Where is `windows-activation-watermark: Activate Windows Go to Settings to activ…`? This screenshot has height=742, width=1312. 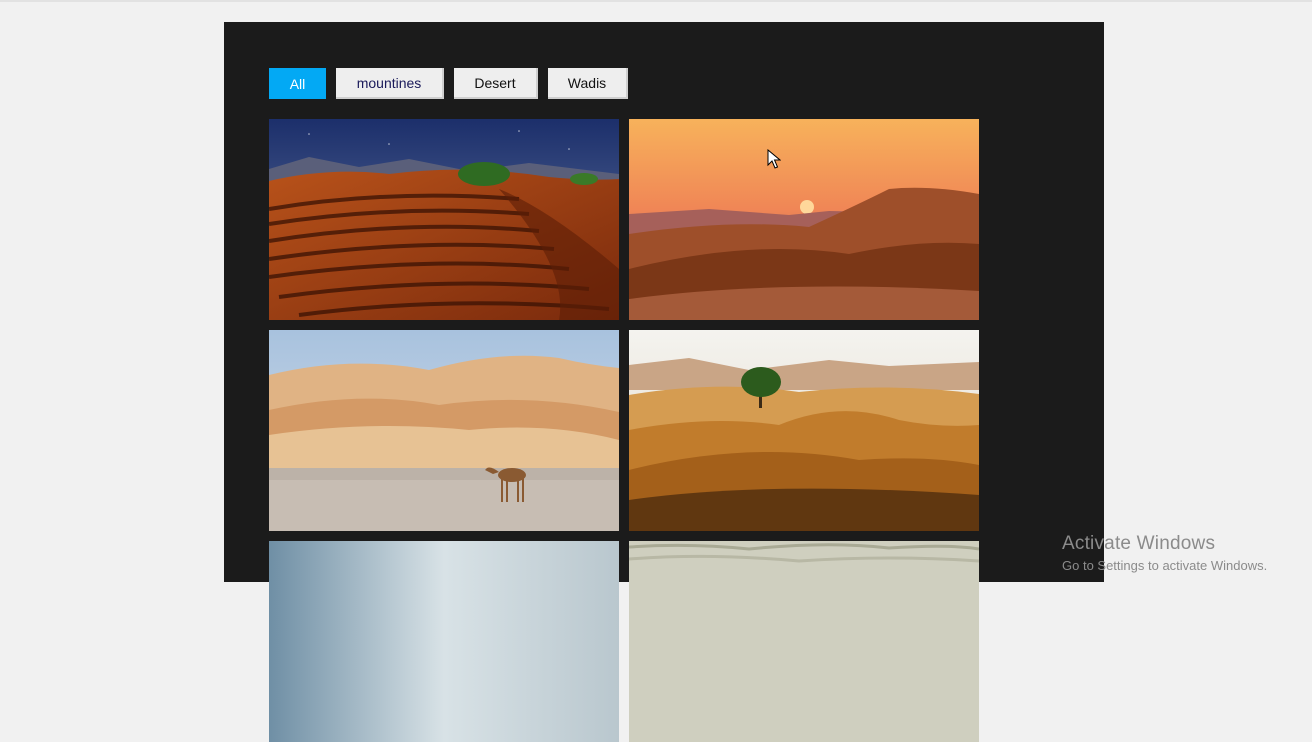 windows-activation-watermark: Activate Windows Go to Settings to activ… is located at coordinates (1164, 553).